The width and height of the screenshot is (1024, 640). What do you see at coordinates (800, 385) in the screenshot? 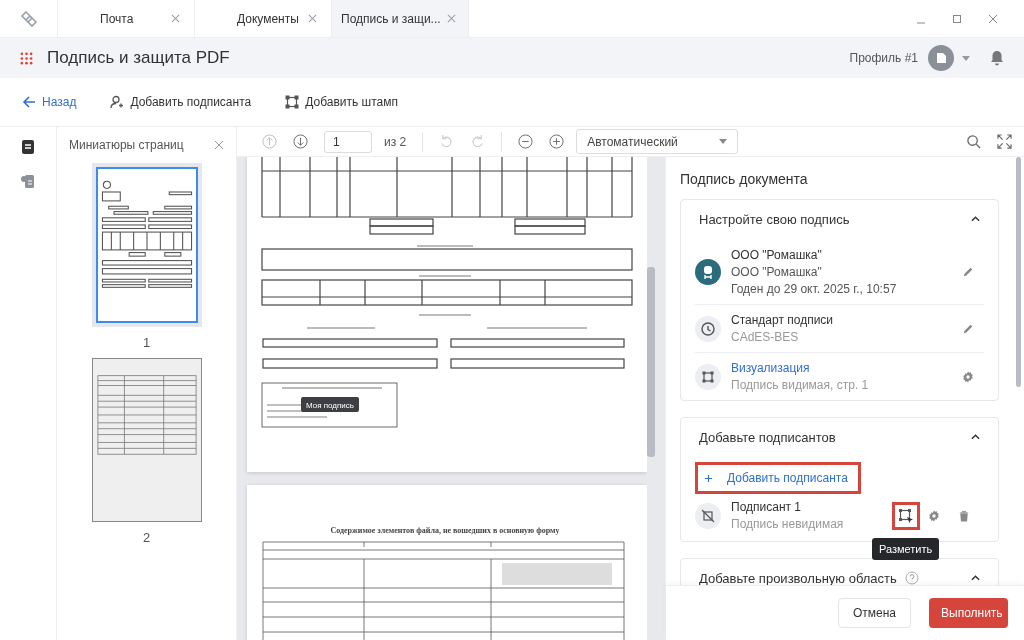
I see `row-detail: Подпись видимая, стр. 1` at bounding box center [800, 385].